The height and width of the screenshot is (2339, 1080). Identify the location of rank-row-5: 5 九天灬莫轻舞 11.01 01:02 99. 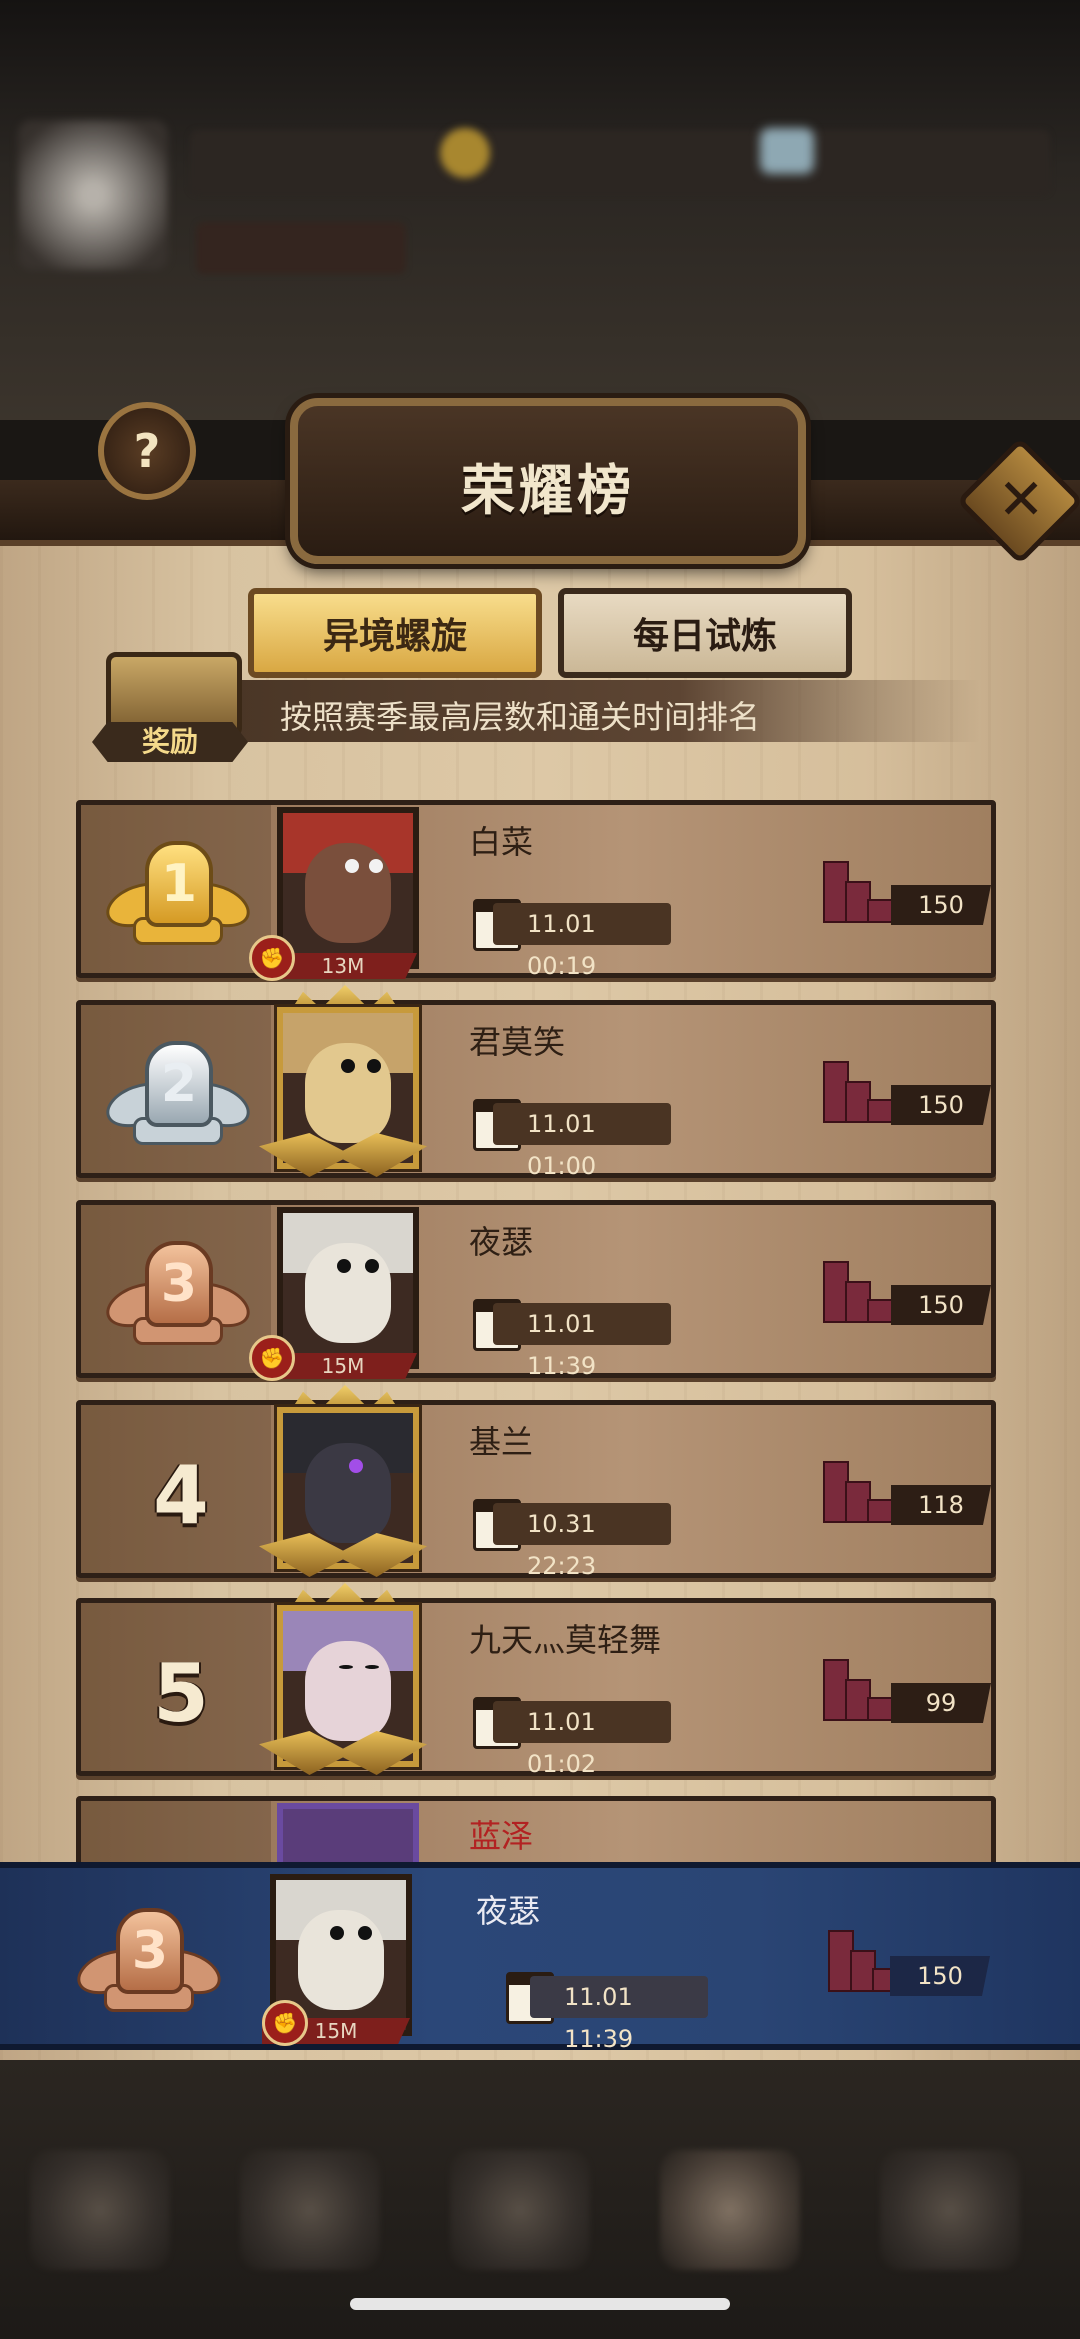
(536, 1680).